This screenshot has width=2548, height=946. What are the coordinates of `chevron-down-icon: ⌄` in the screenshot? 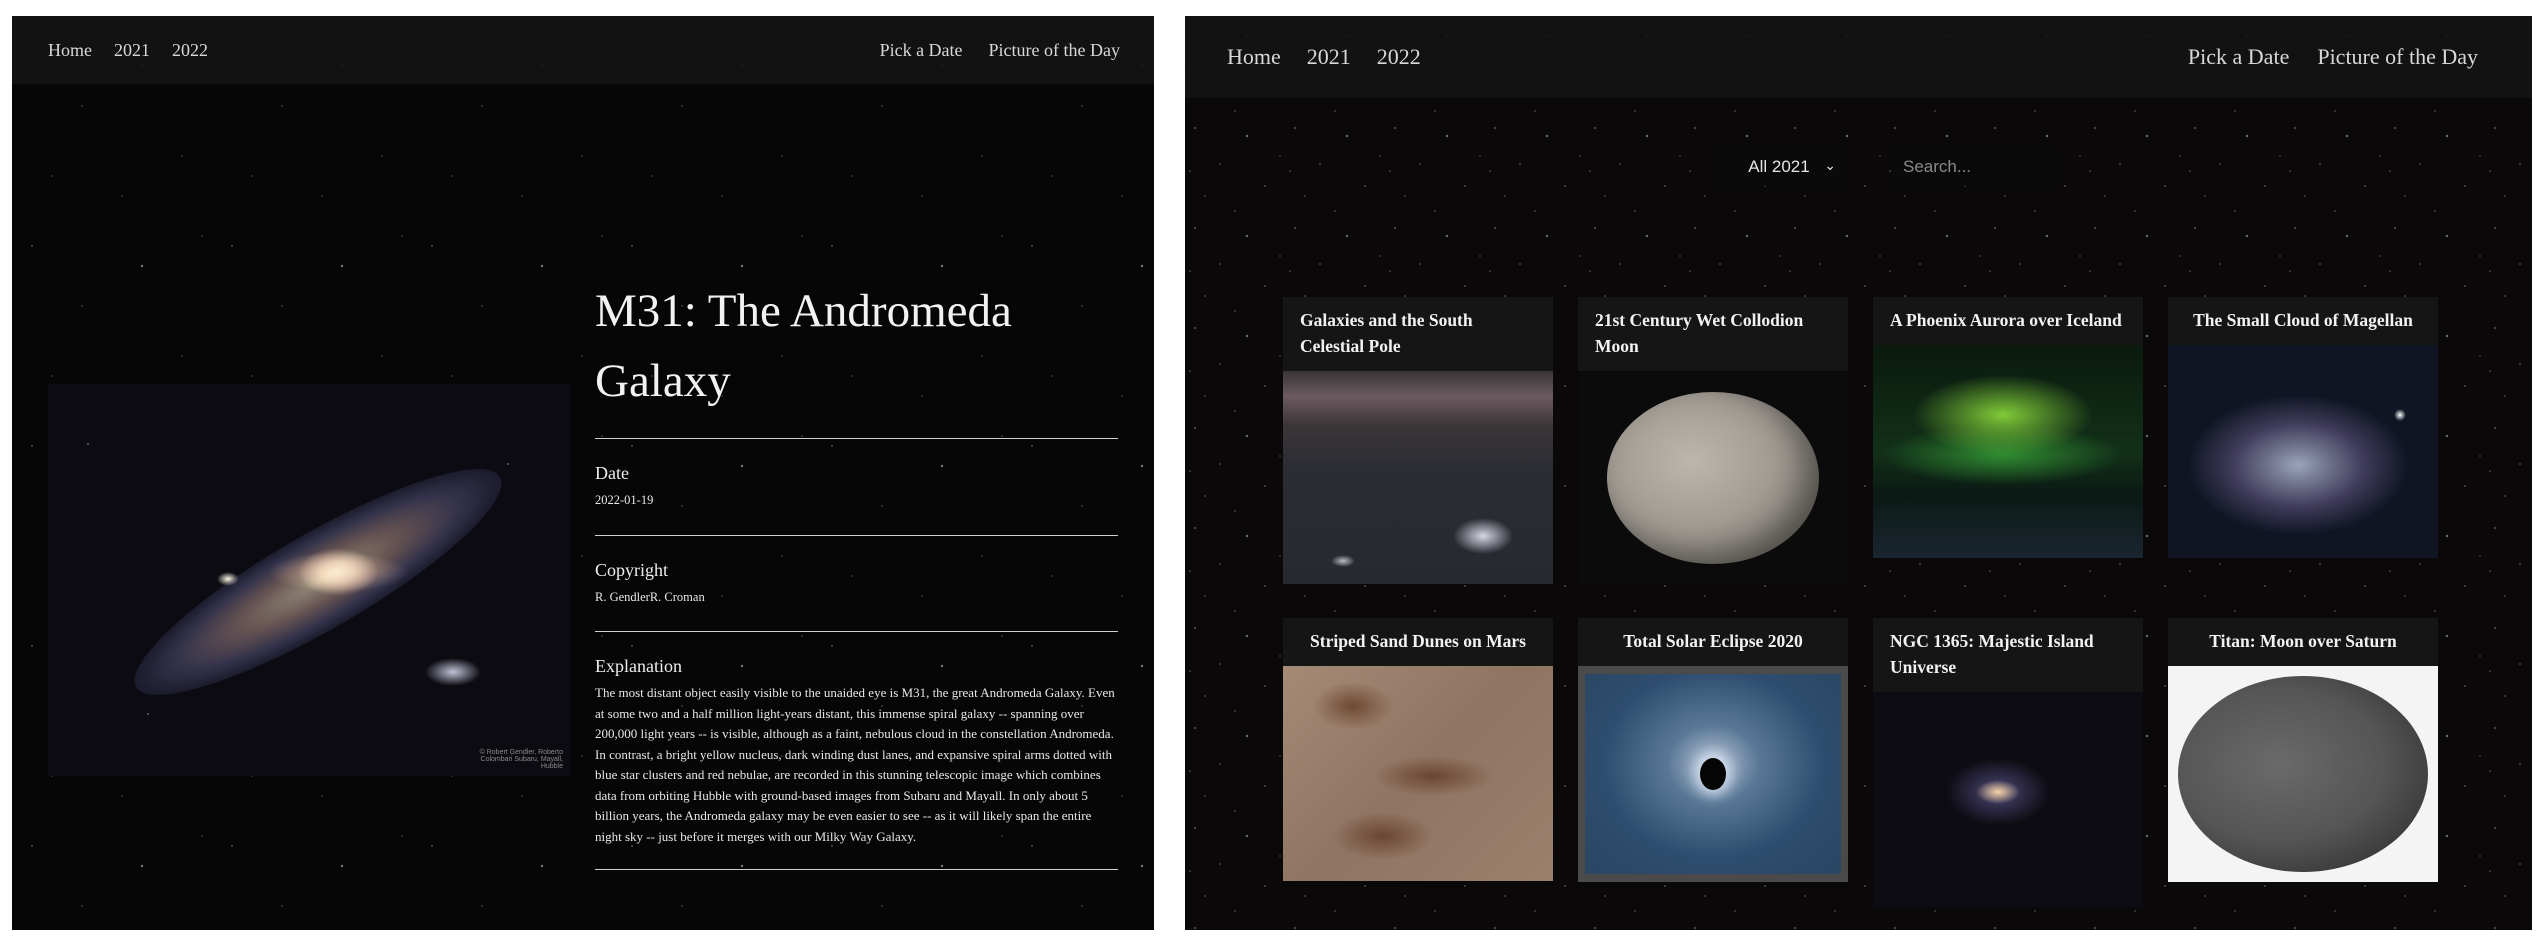 It's located at (1830, 165).